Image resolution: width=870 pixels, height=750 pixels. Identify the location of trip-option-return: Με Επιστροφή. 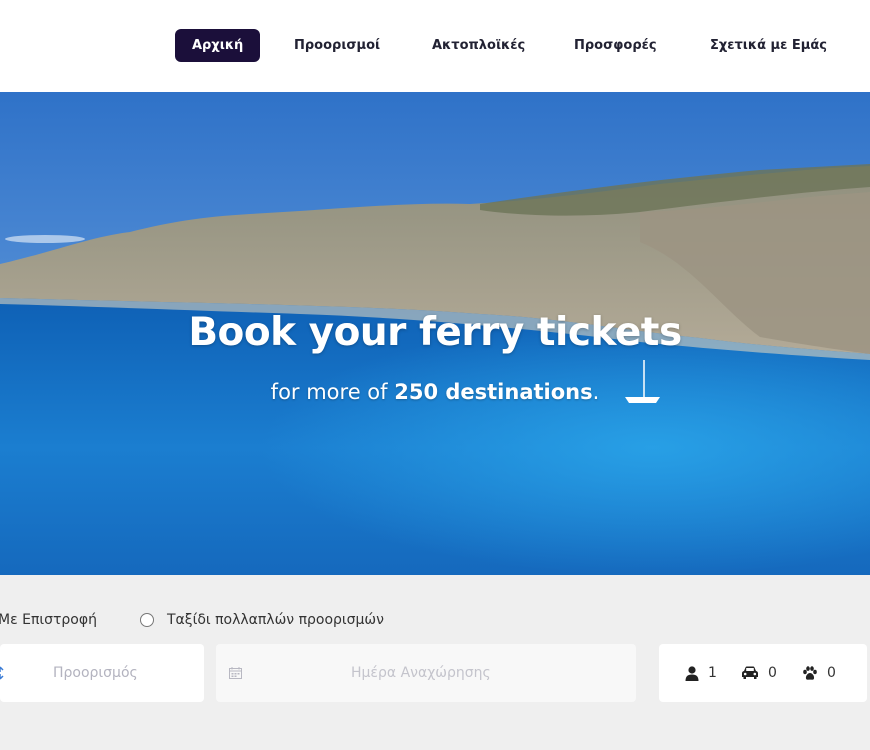
(48, 620).